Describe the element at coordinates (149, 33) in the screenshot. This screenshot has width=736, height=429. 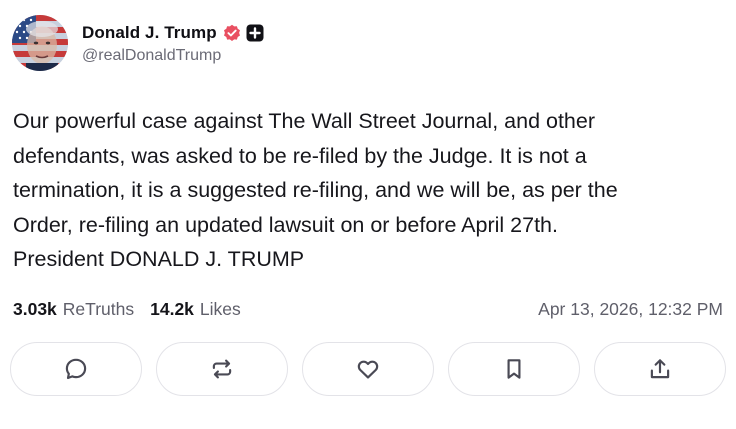
I see `display-name: Donald J. Trump` at that location.